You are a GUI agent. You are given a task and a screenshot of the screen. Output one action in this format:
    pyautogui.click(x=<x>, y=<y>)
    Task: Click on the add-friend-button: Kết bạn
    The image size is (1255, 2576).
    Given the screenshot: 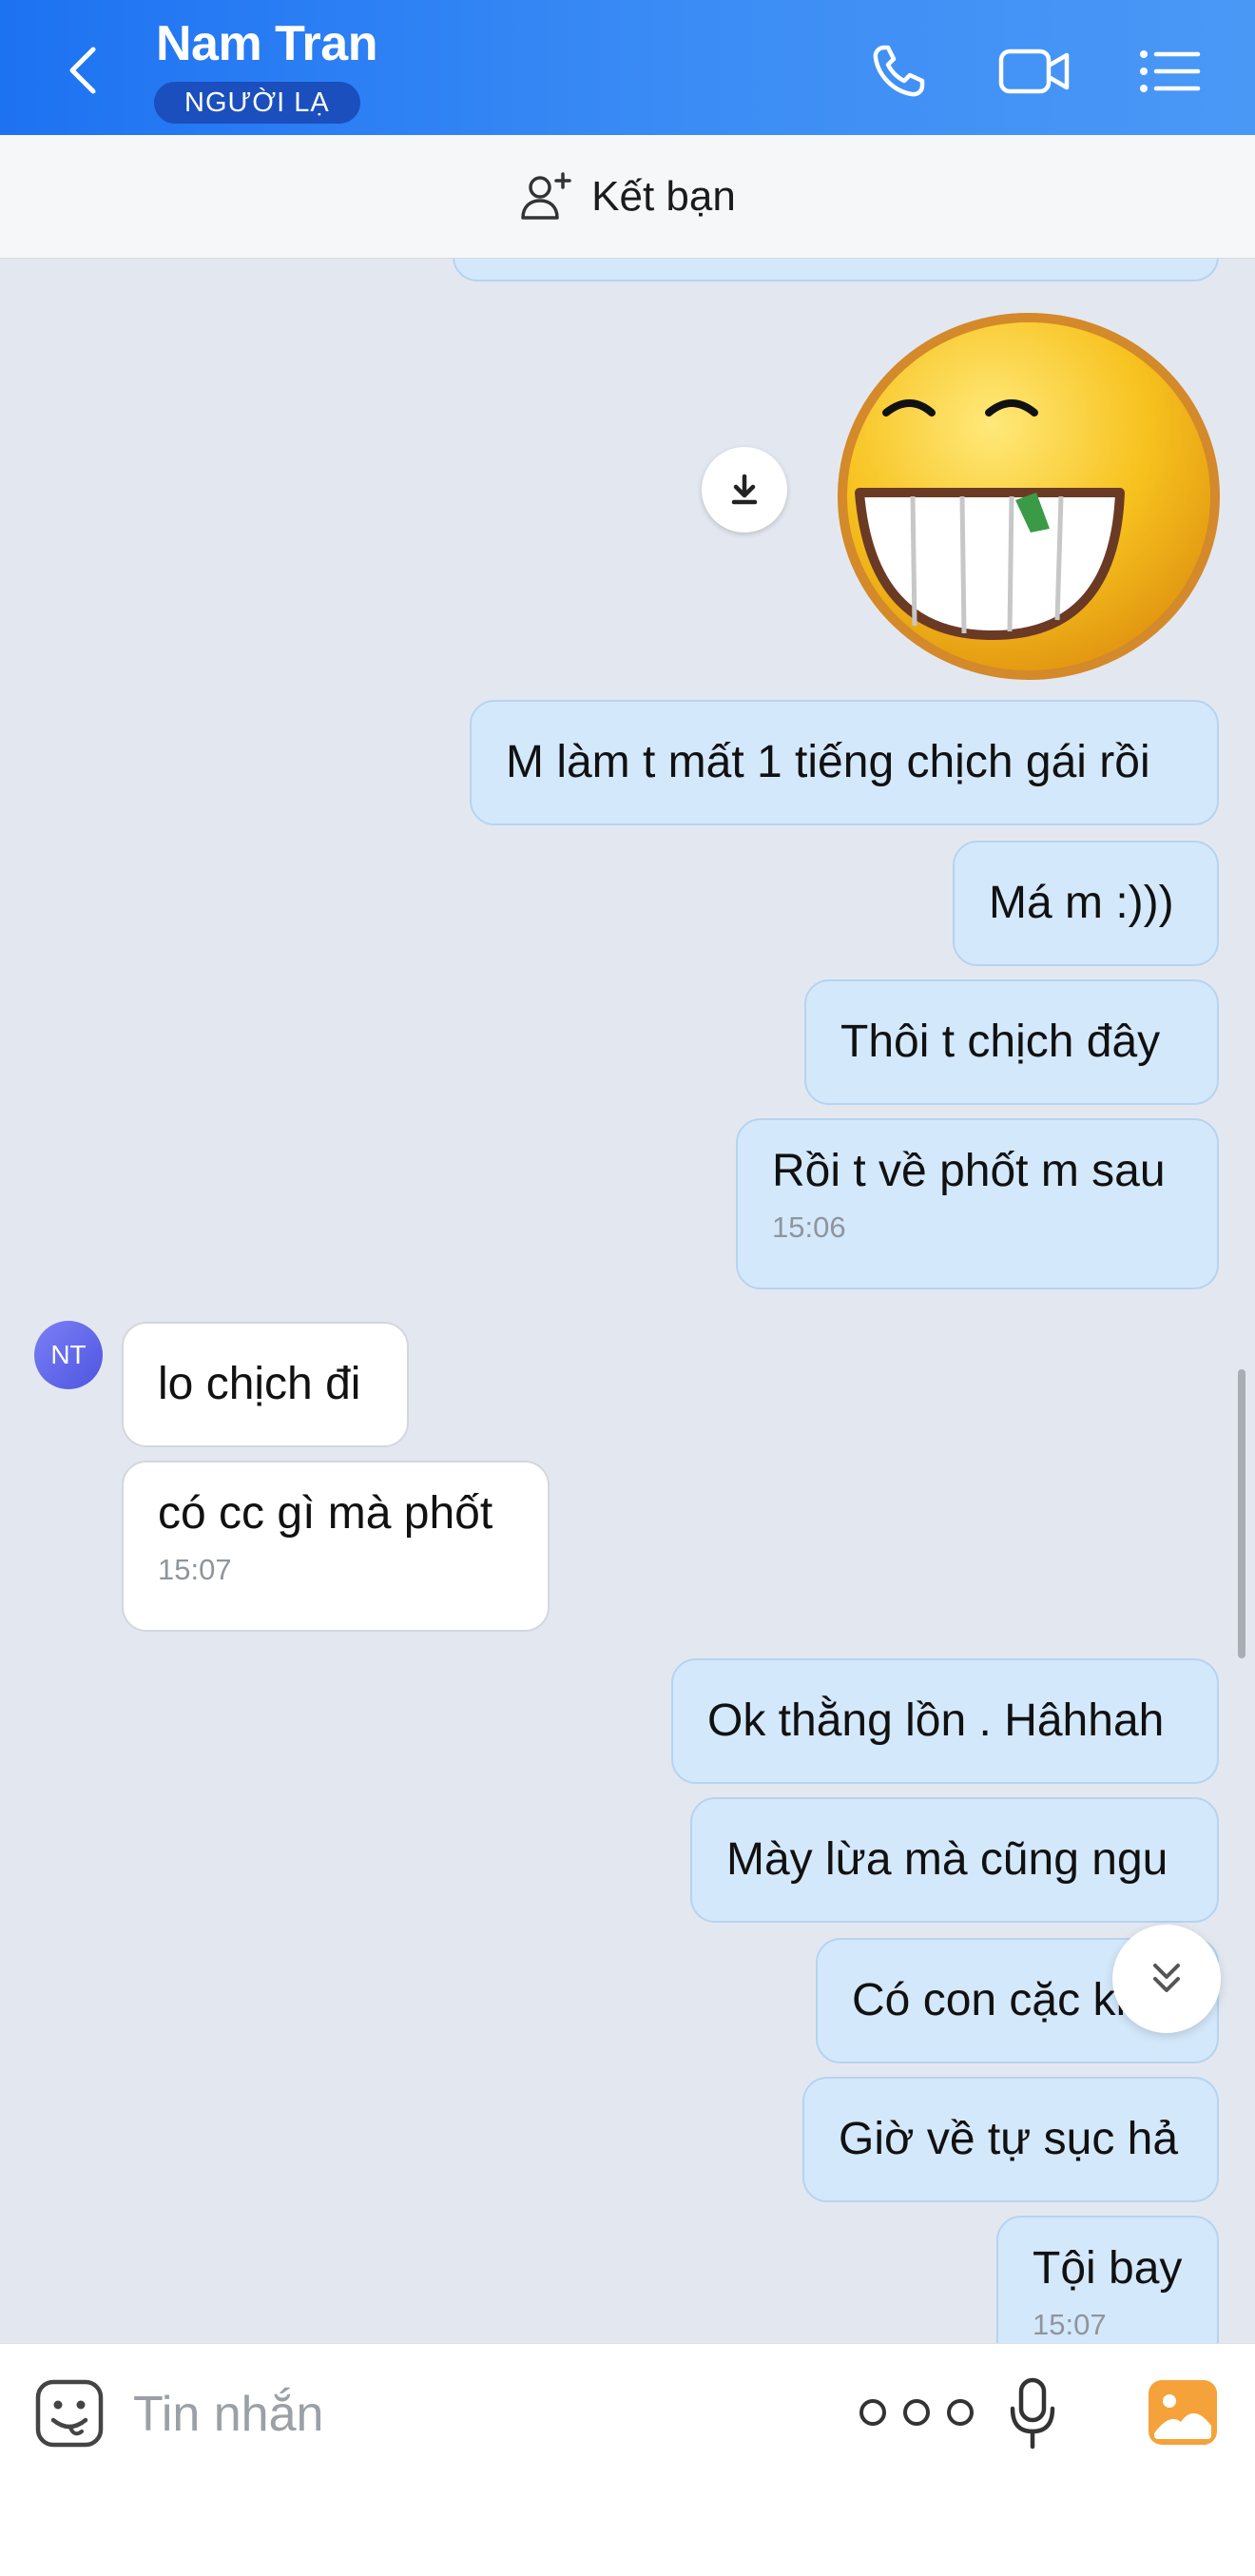 What is the action you would take?
    pyautogui.click(x=627, y=196)
    